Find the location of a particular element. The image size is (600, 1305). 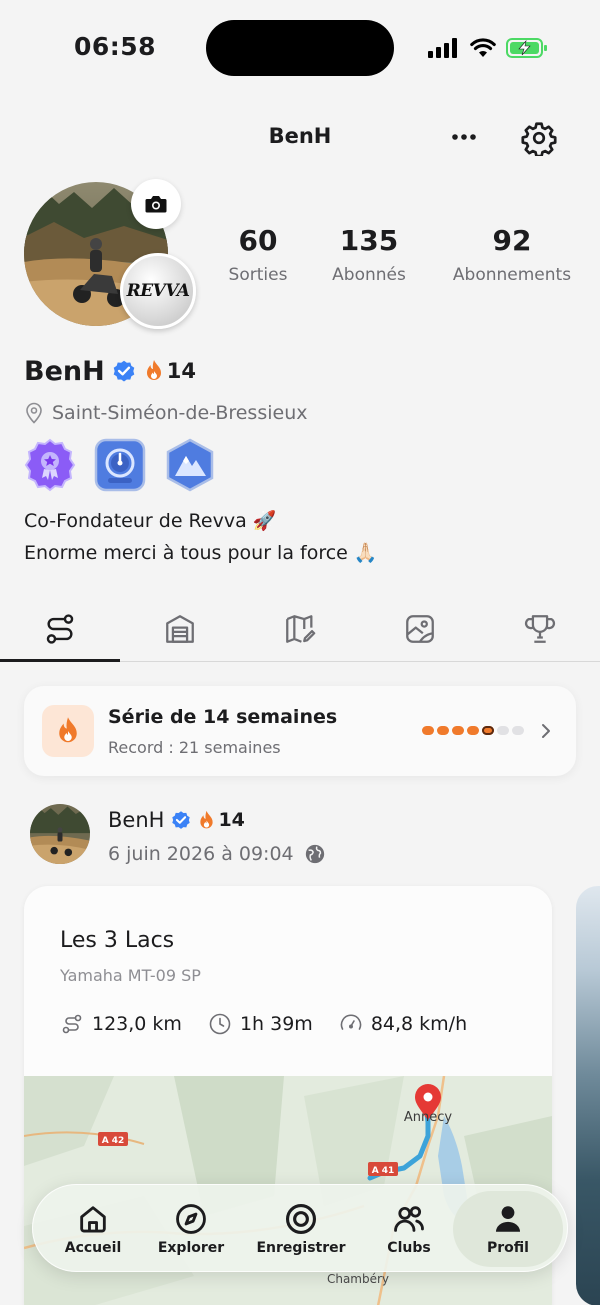

post-date-row: 6 juin 2026 à 09:04 is located at coordinates (217, 854).